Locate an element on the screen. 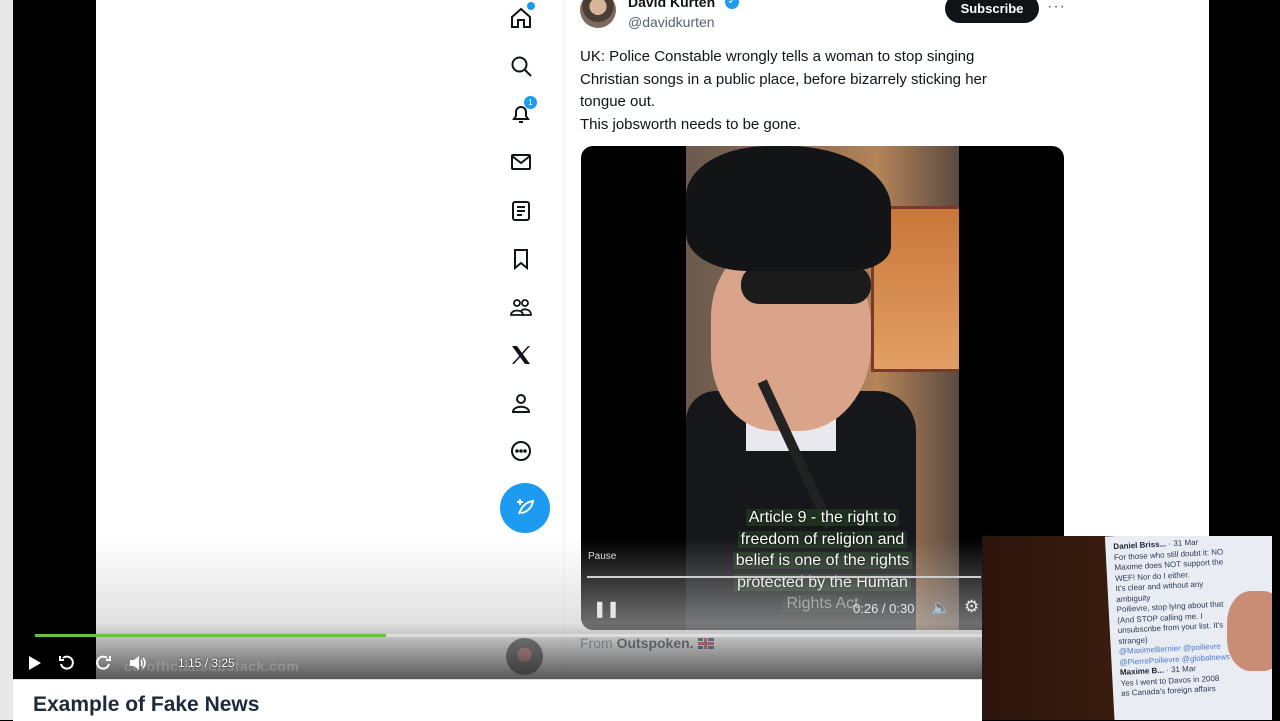 The image size is (1280, 721). notifications-icon: 1 is located at coordinates (522, 112).